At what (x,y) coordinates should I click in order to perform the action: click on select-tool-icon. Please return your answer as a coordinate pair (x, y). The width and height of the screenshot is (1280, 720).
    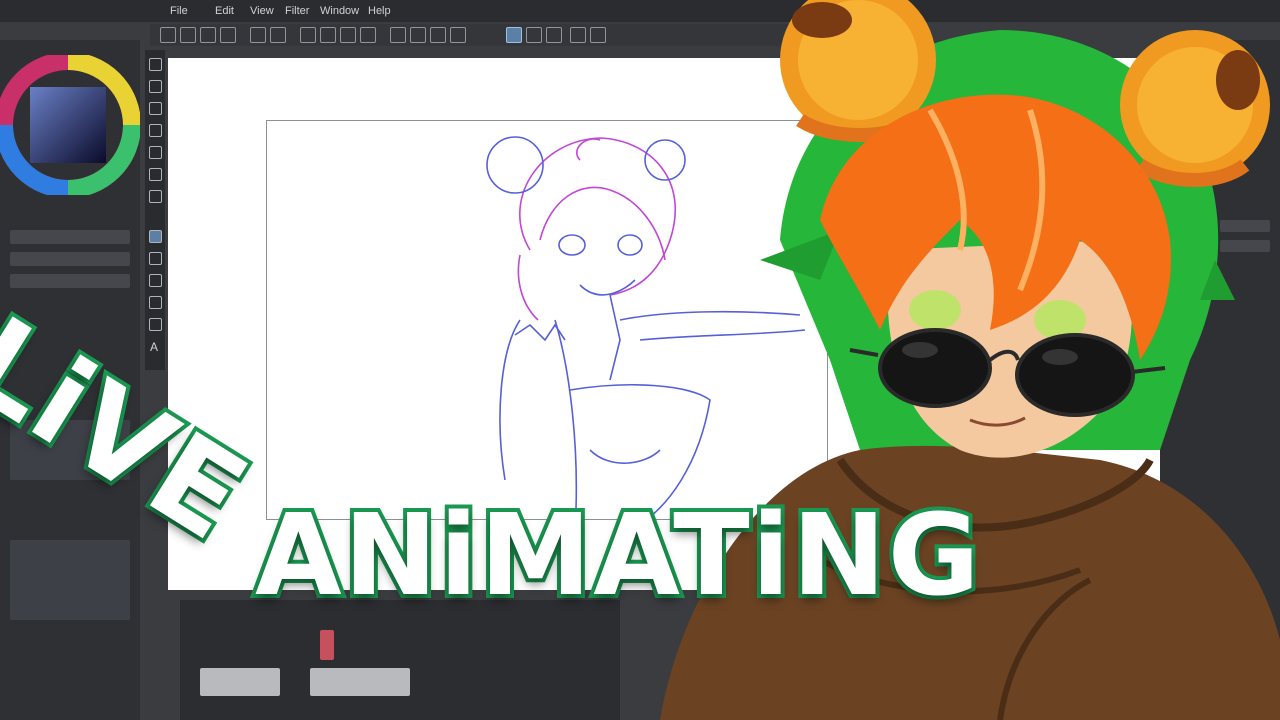
    Looking at the image, I should click on (155, 108).